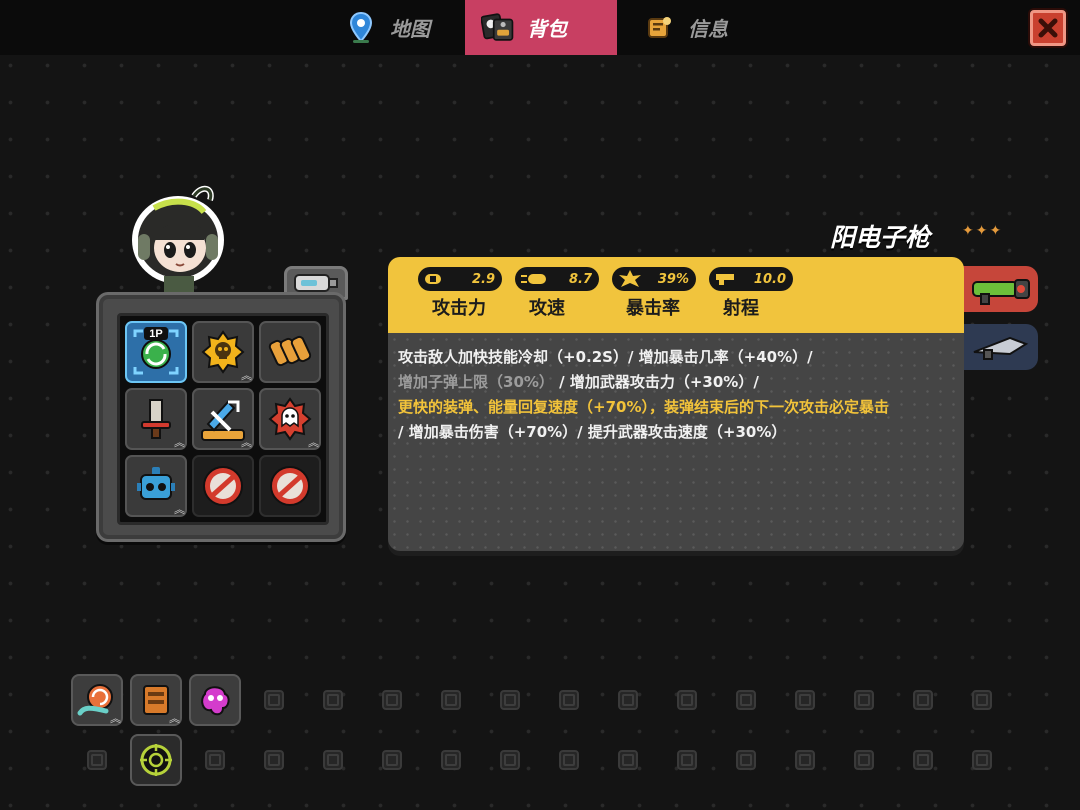 The width and height of the screenshot is (1080, 810). Describe the element at coordinates (1000, 289) in the screenshot. I see `weapon-thumb-selected` at that location.